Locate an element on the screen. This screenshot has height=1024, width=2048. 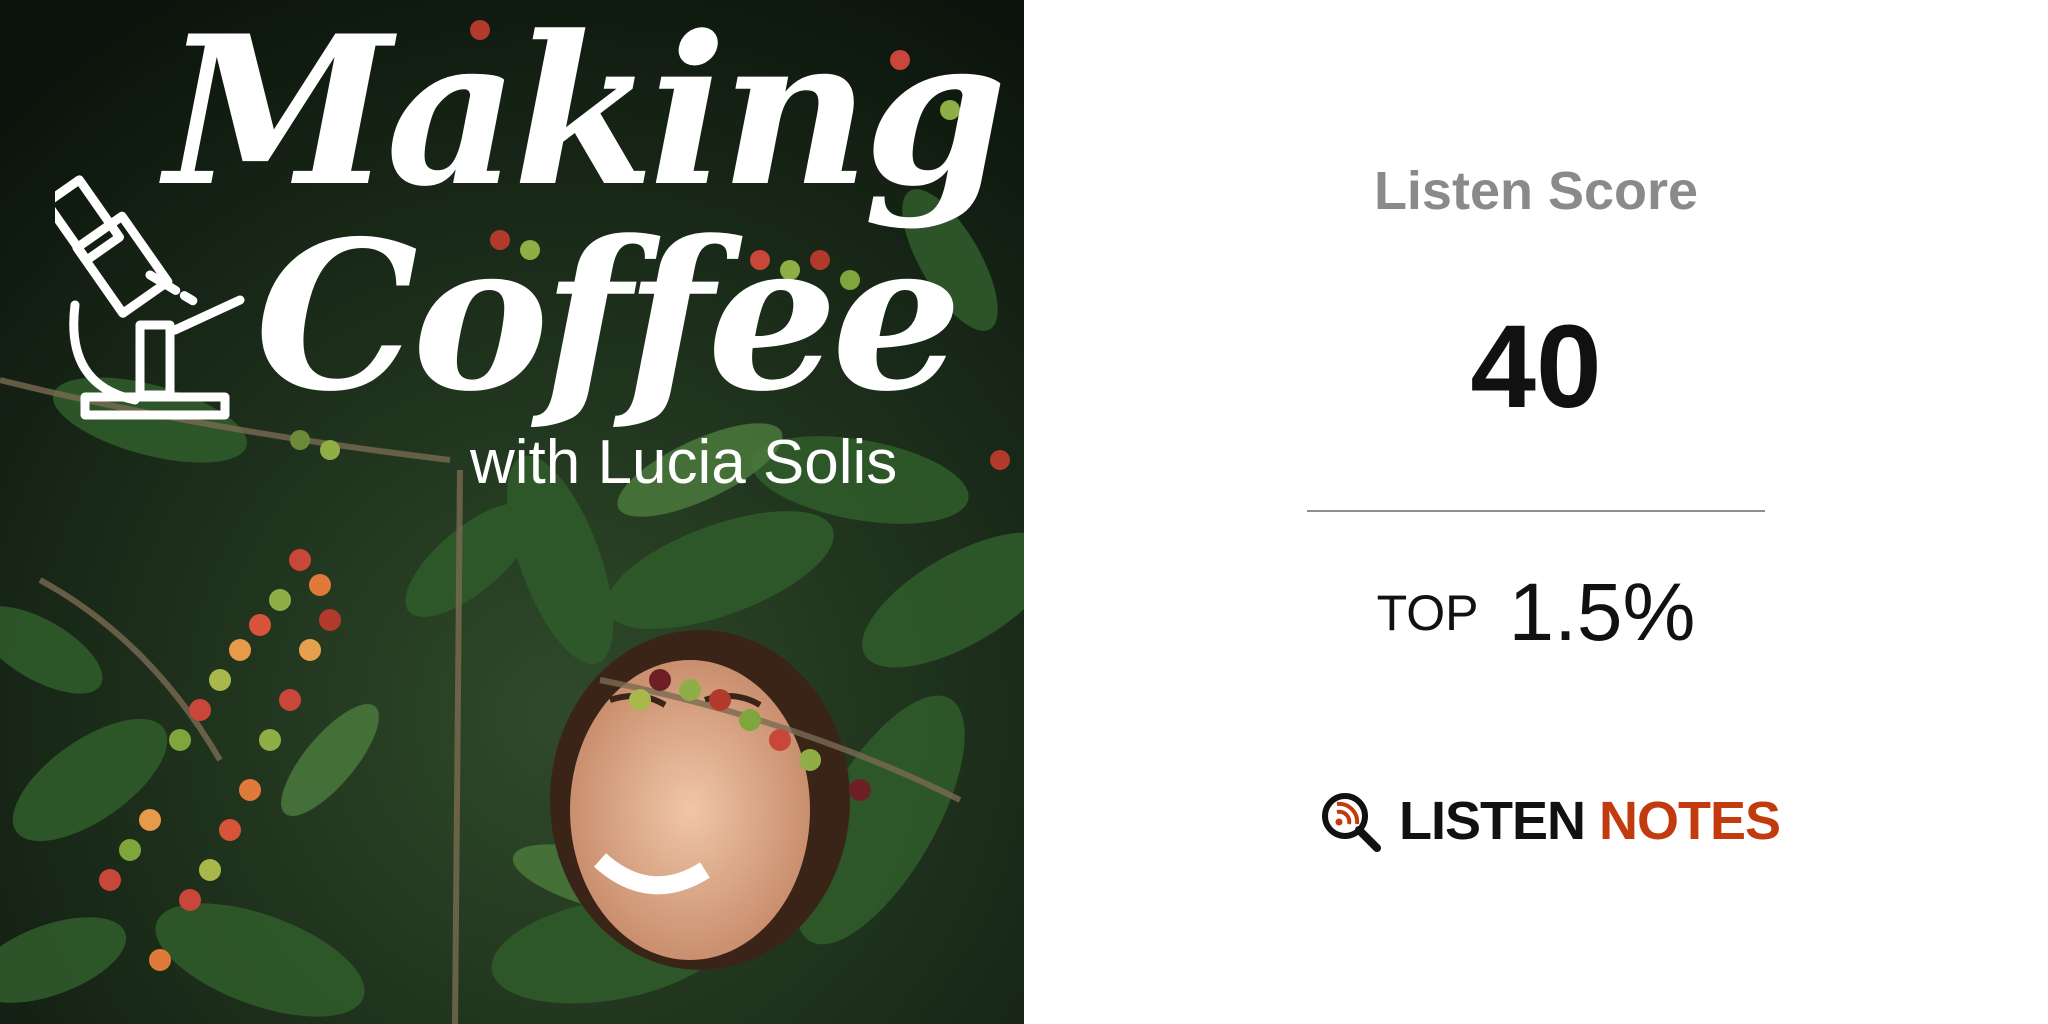
cover-title-line2: Coffee is located at coordinates (608, 317).